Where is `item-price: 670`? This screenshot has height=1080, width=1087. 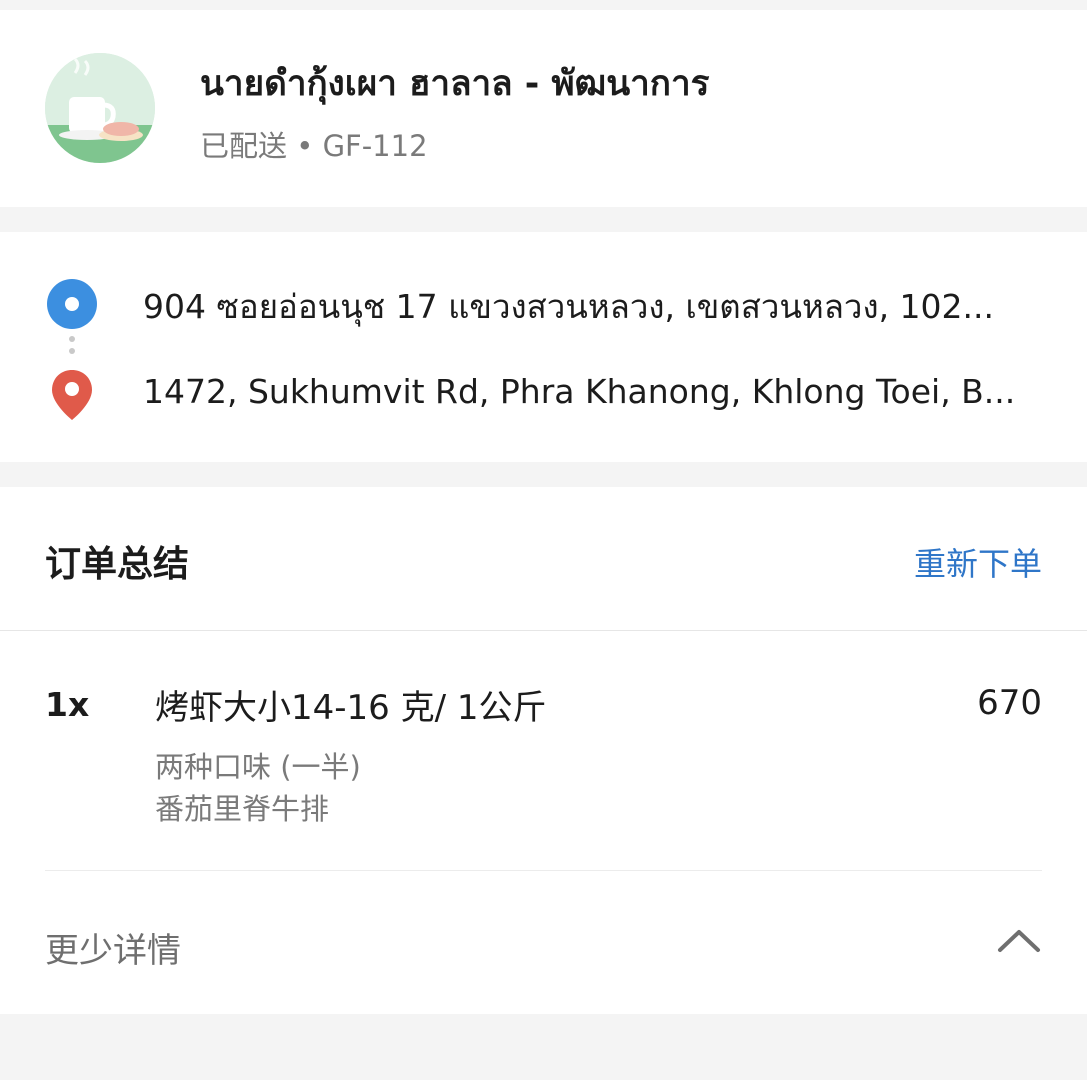
item-price: 670 is located at coordinates (1009, 703).